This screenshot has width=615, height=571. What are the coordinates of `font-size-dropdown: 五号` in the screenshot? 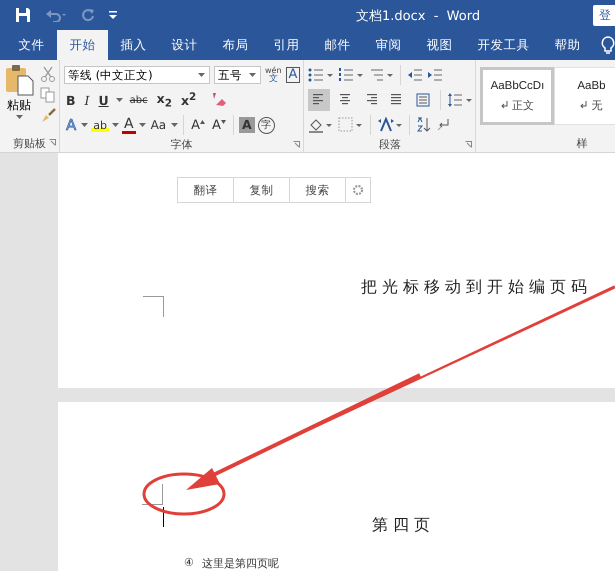 It's located at (237, 75).